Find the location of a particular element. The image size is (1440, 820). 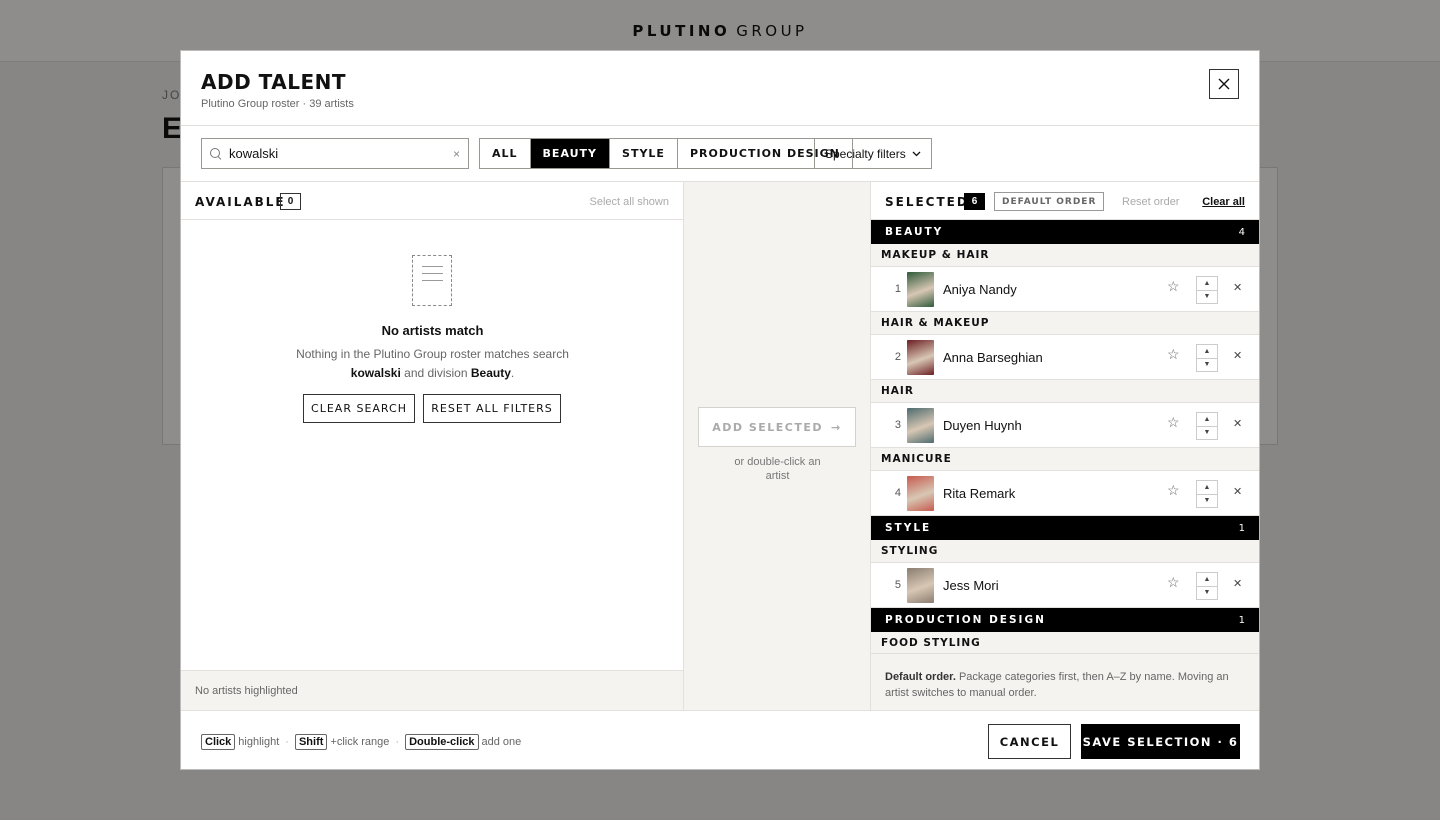

selected-title: SELECTED is located at coordinates (927, 202).